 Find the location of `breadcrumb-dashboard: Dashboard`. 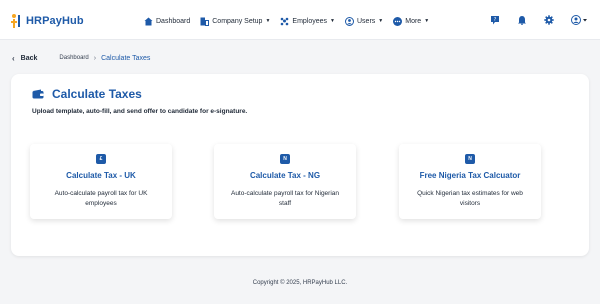

breadcrumb-dashboard: Dashboard is located at coordinates (73, 58).